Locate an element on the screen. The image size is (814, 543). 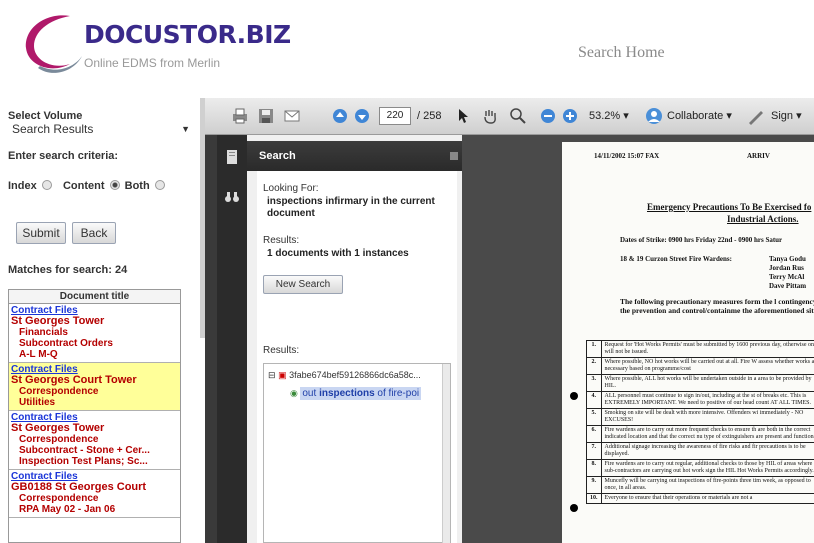
volume-select-value: Search Results is located at coordinates (53, 129).